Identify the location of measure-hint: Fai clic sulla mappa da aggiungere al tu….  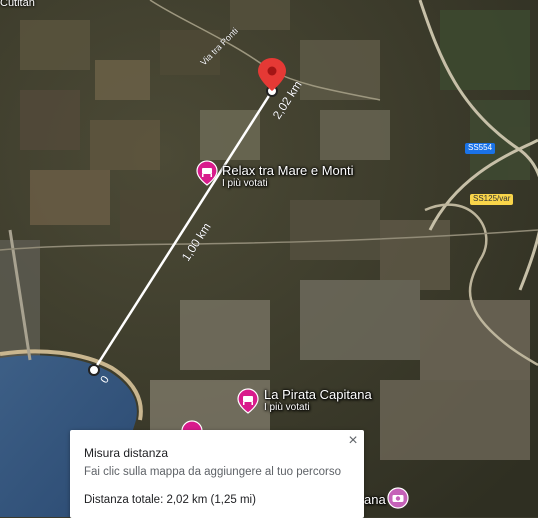
(212, 472).